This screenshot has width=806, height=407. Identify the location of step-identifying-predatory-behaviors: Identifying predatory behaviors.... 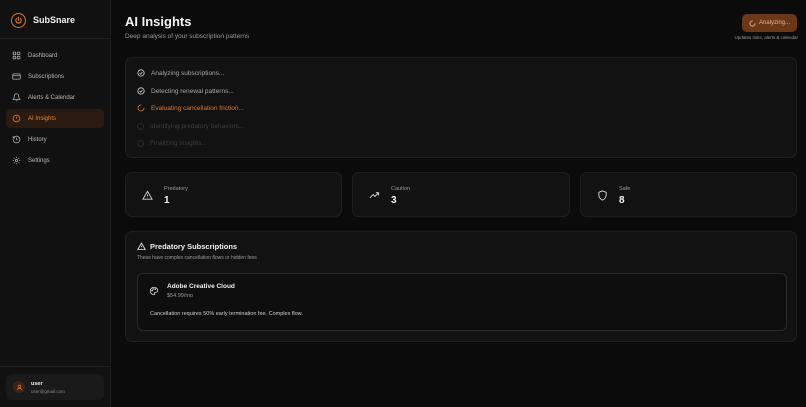
(190, 126).